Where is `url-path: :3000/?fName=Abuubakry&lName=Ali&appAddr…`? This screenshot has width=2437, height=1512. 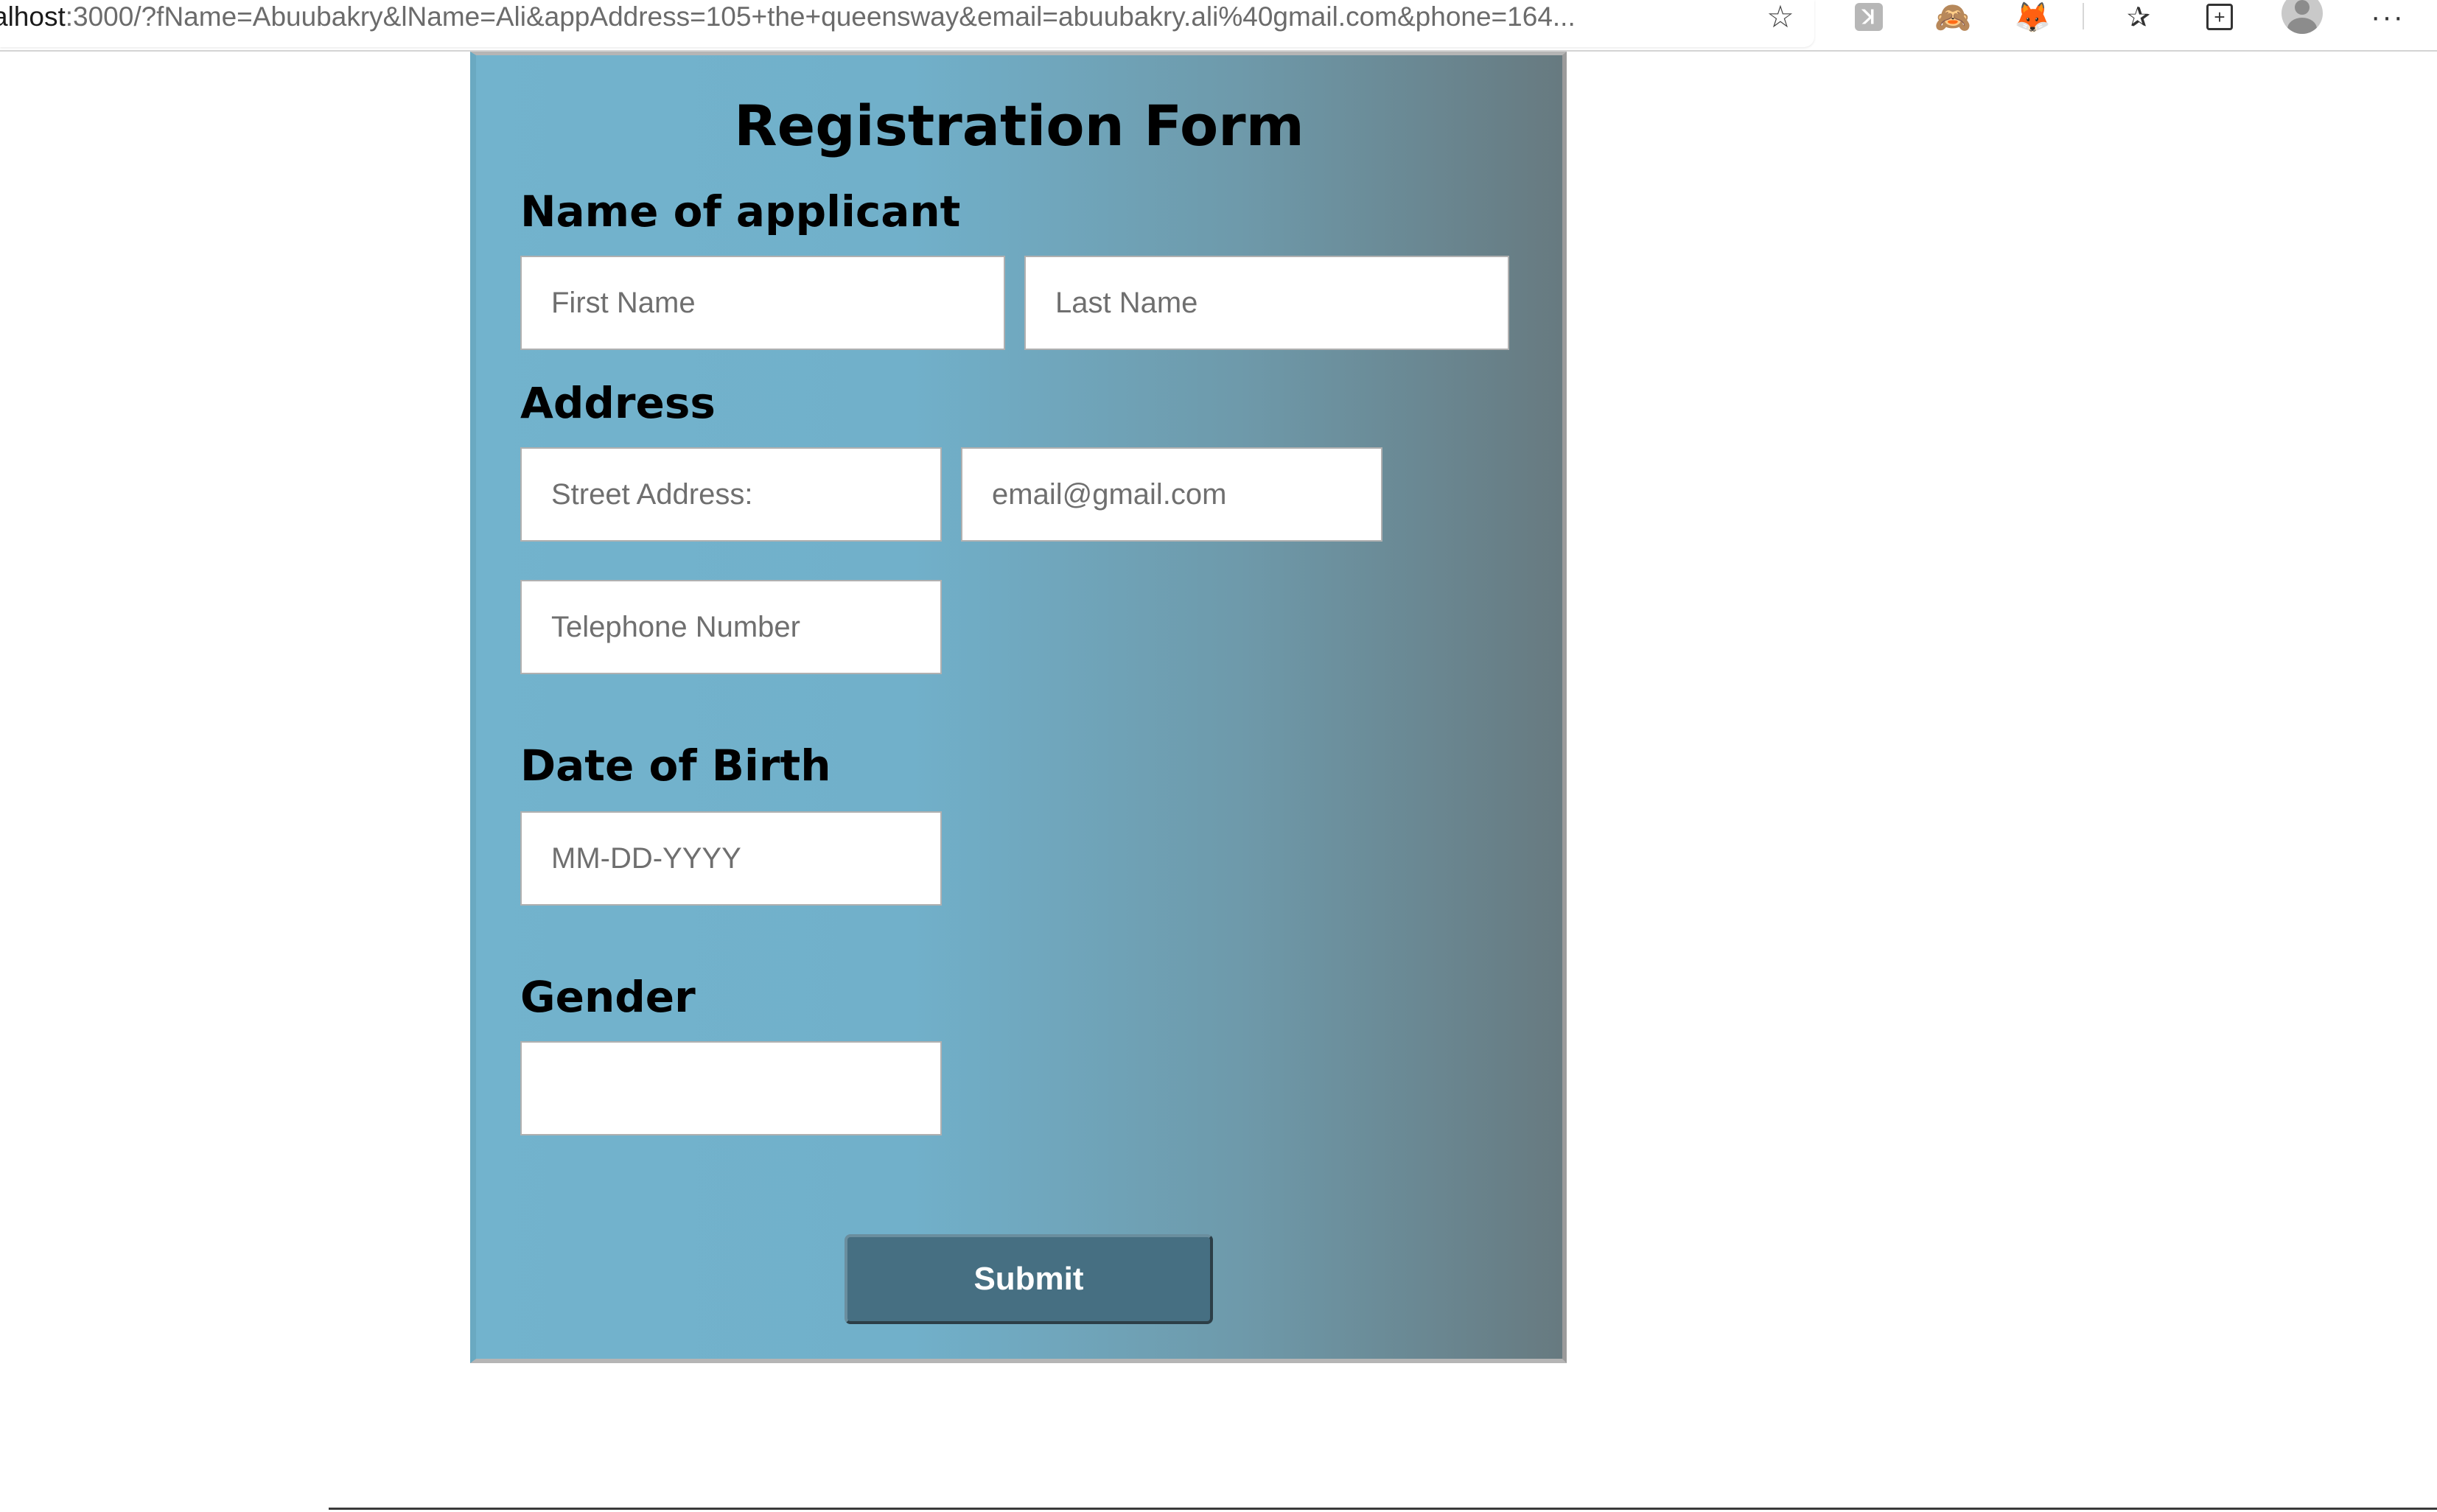 url-path: :3000/?fName=Abuubakry&lName=Ali&appAddr… is located at coordinates (821, 16).